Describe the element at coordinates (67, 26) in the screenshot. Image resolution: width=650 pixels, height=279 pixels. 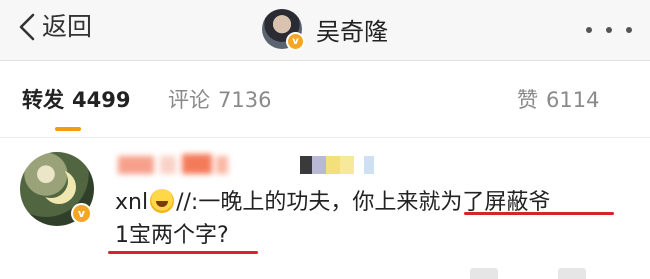
I see `back-label: 返回` at that location.